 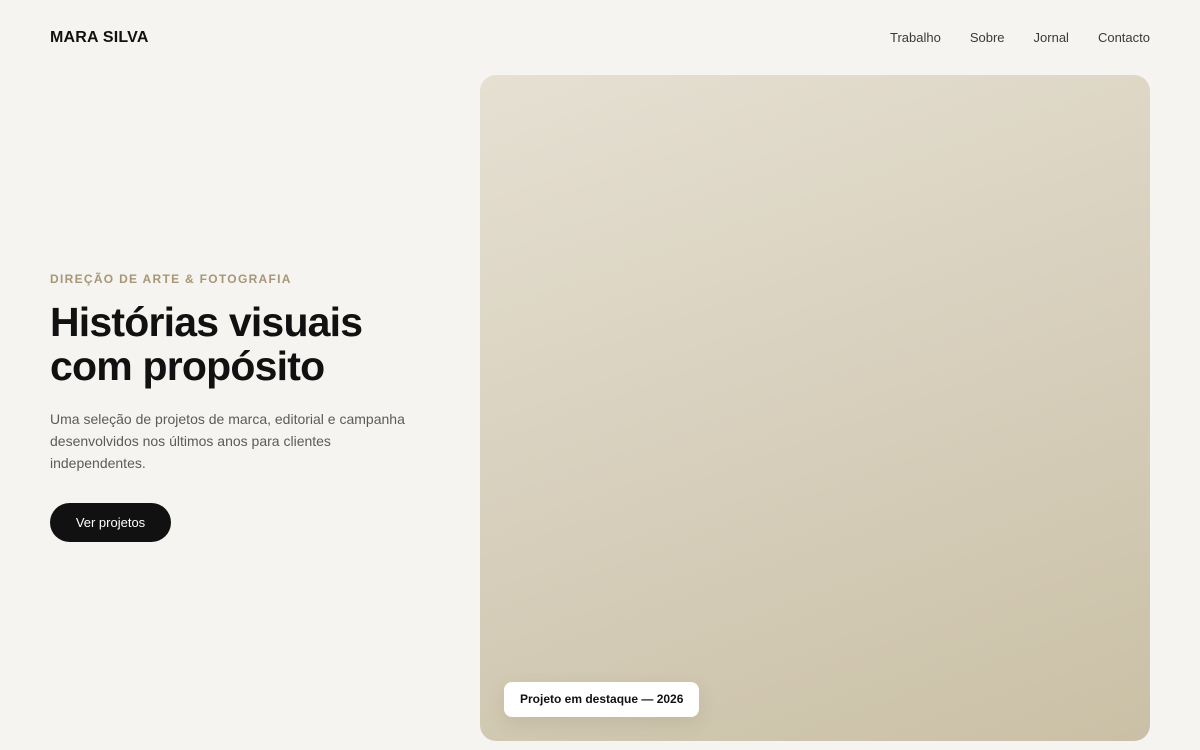 What do you see at coordinates (1051, 37) in the screenshot?
I see `nav-item-jornal: Jornal` at bounding box center [1051, 37].